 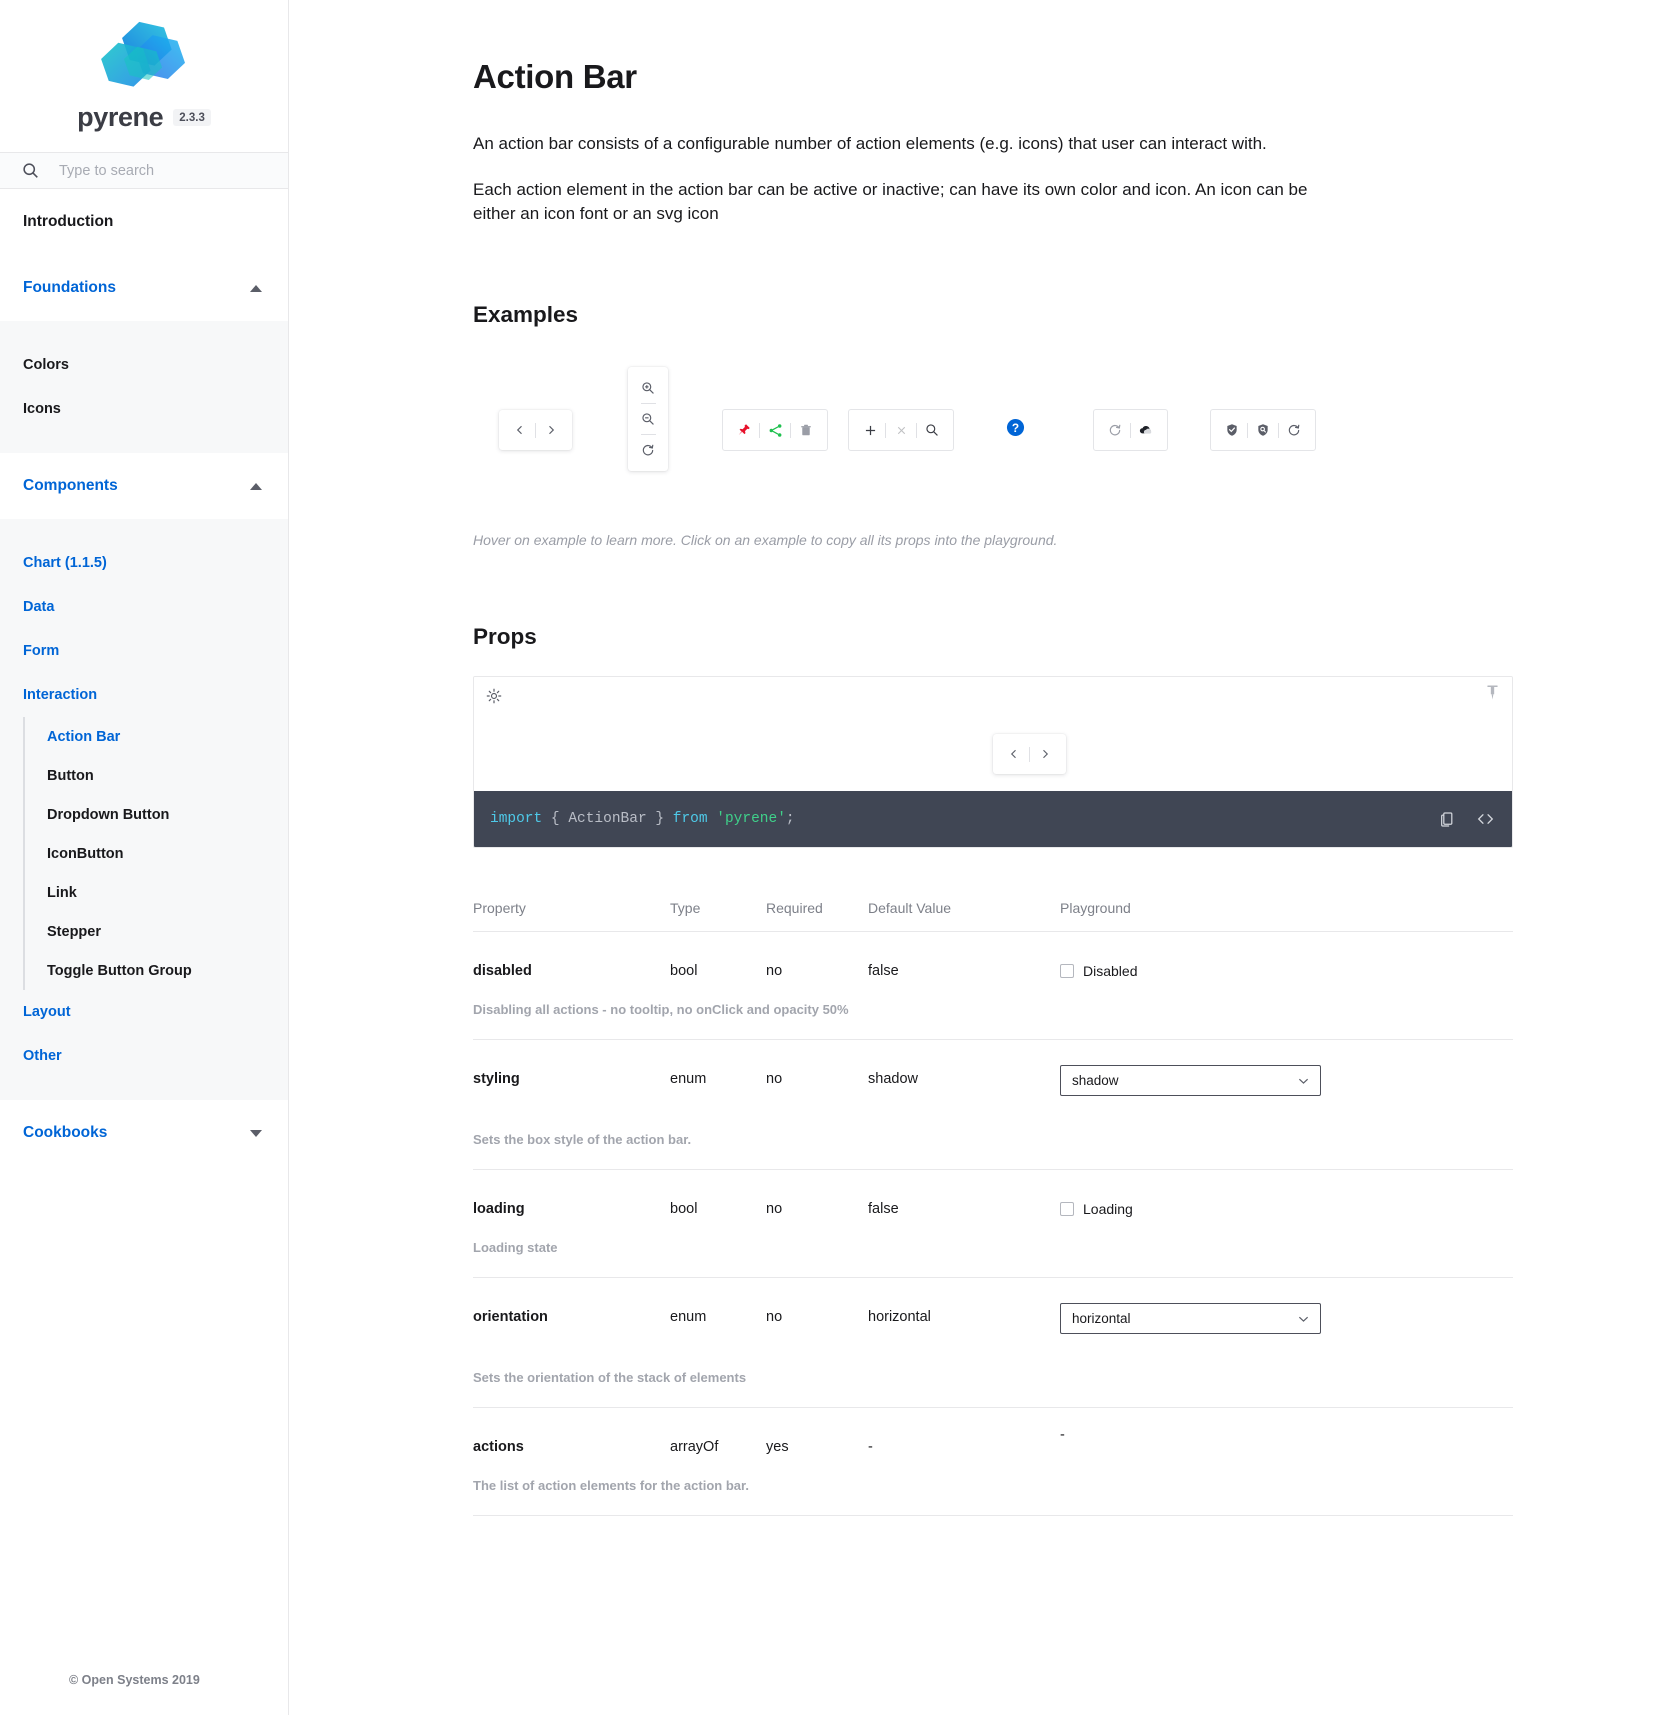 I want to click on prop-name: loading, so click(x=499, y=1209).